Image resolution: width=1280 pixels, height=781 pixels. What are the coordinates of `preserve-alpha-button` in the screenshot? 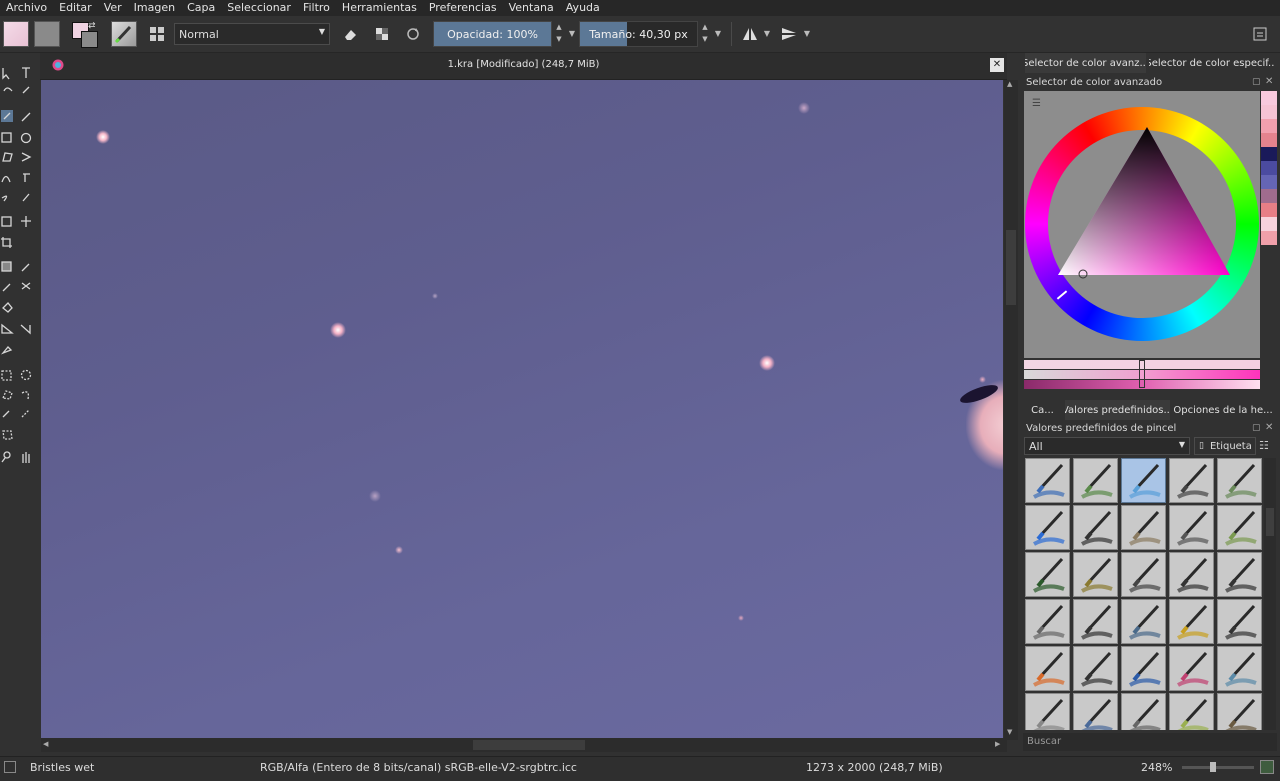 It's located at (382, 34).